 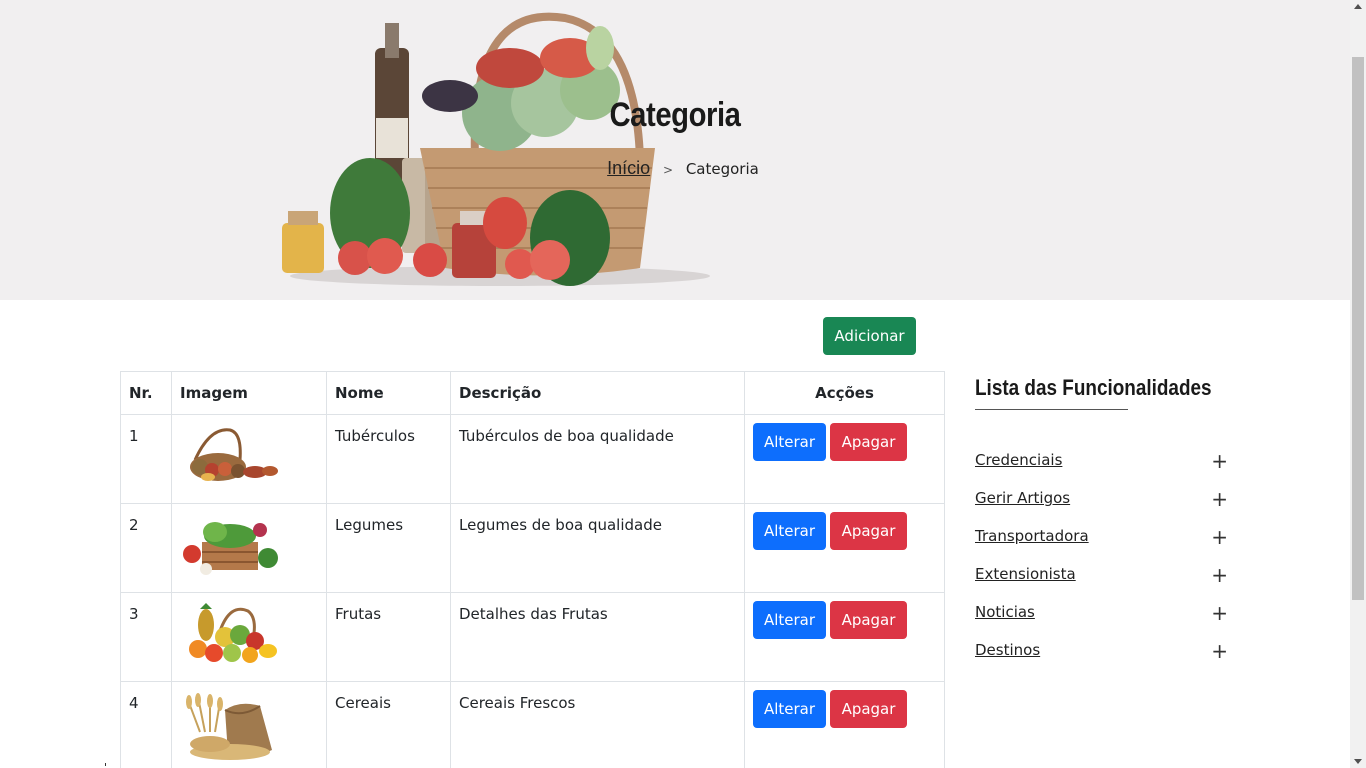 I want to click on row-number: 4, so click(x=146, y=724).